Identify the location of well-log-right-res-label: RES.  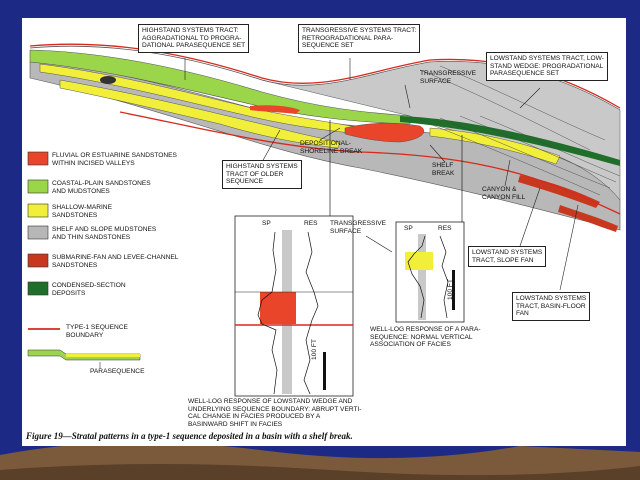
(445, 228).